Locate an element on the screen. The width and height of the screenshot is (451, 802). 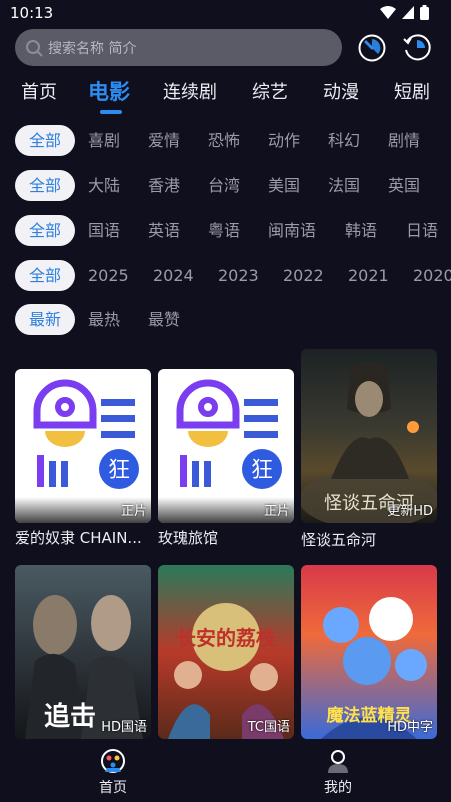
filter-chip: 恐怖 is located at coordinates (224, 140).